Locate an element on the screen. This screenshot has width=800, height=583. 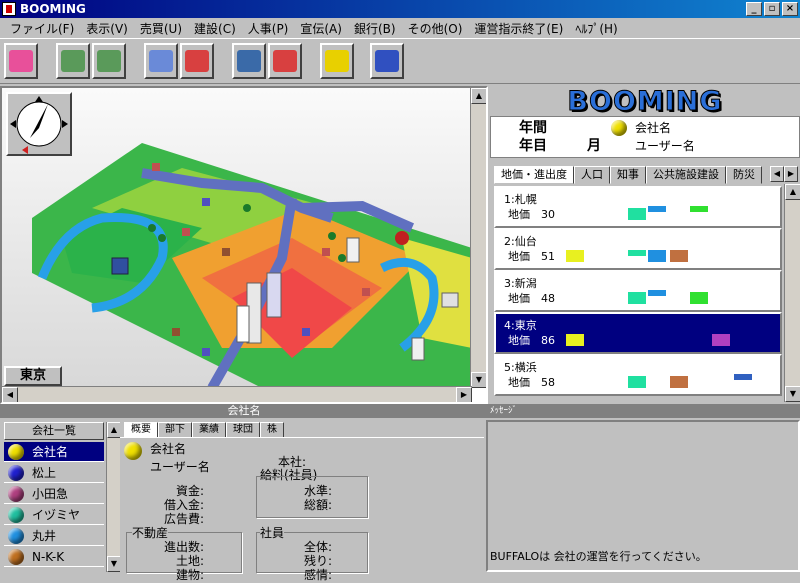
map-vertical-scrollbar: ▲ ▼ is located at coordinates (478, 238).